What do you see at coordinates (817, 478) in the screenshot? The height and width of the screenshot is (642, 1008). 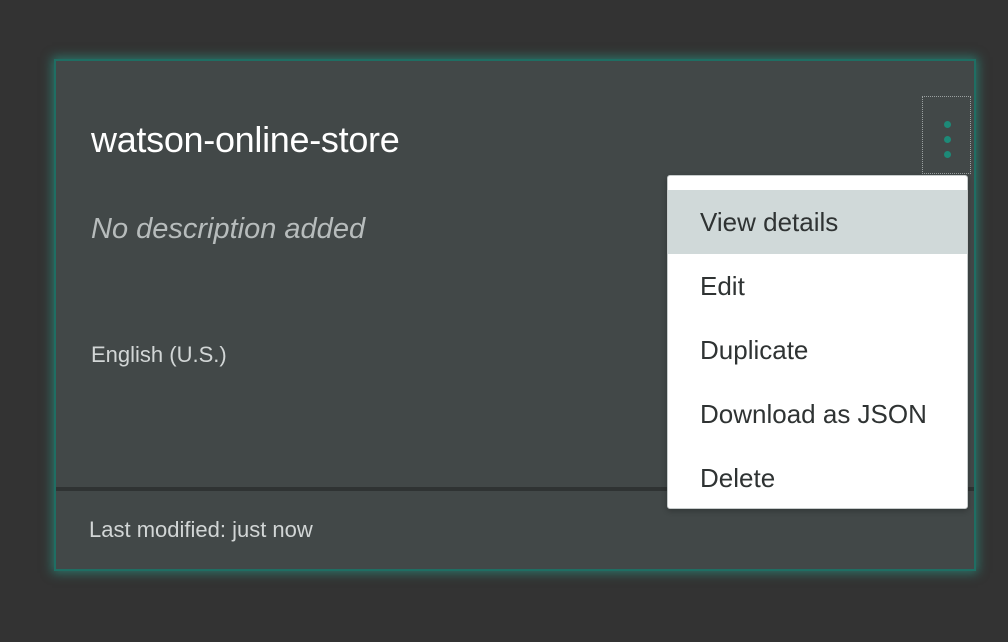 I see `menu-item-delete: Delete` at bounding box center [817, 478].